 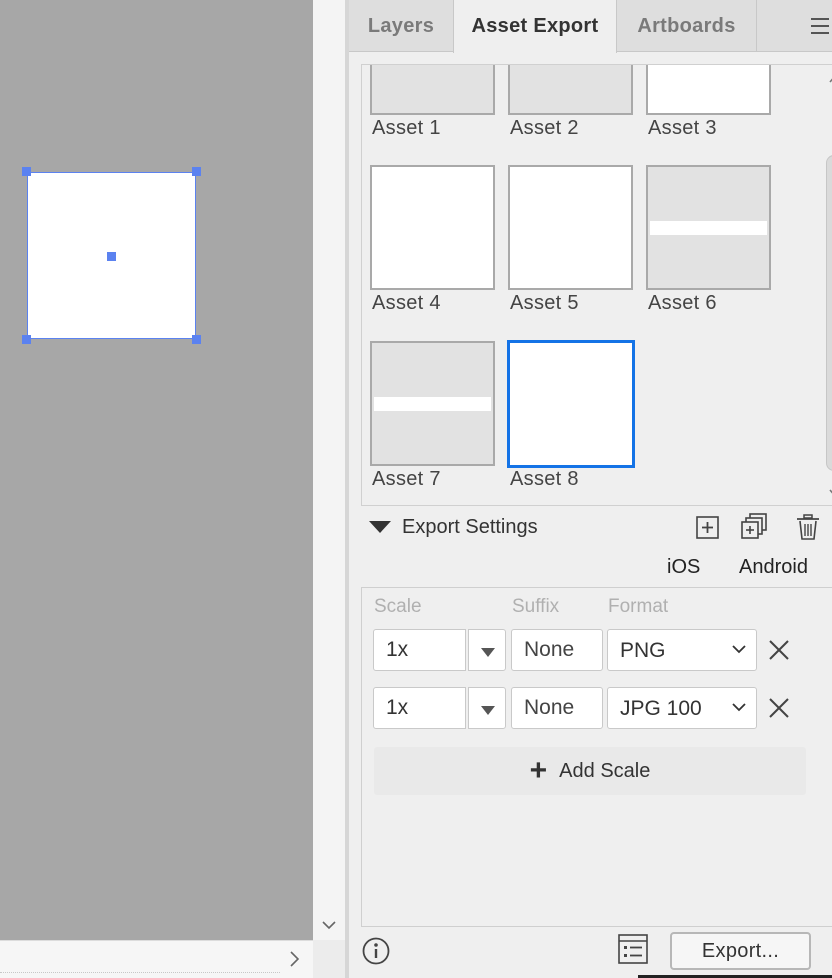 I want to click on collapse-triangle-icon, so click(x=380, y=527).